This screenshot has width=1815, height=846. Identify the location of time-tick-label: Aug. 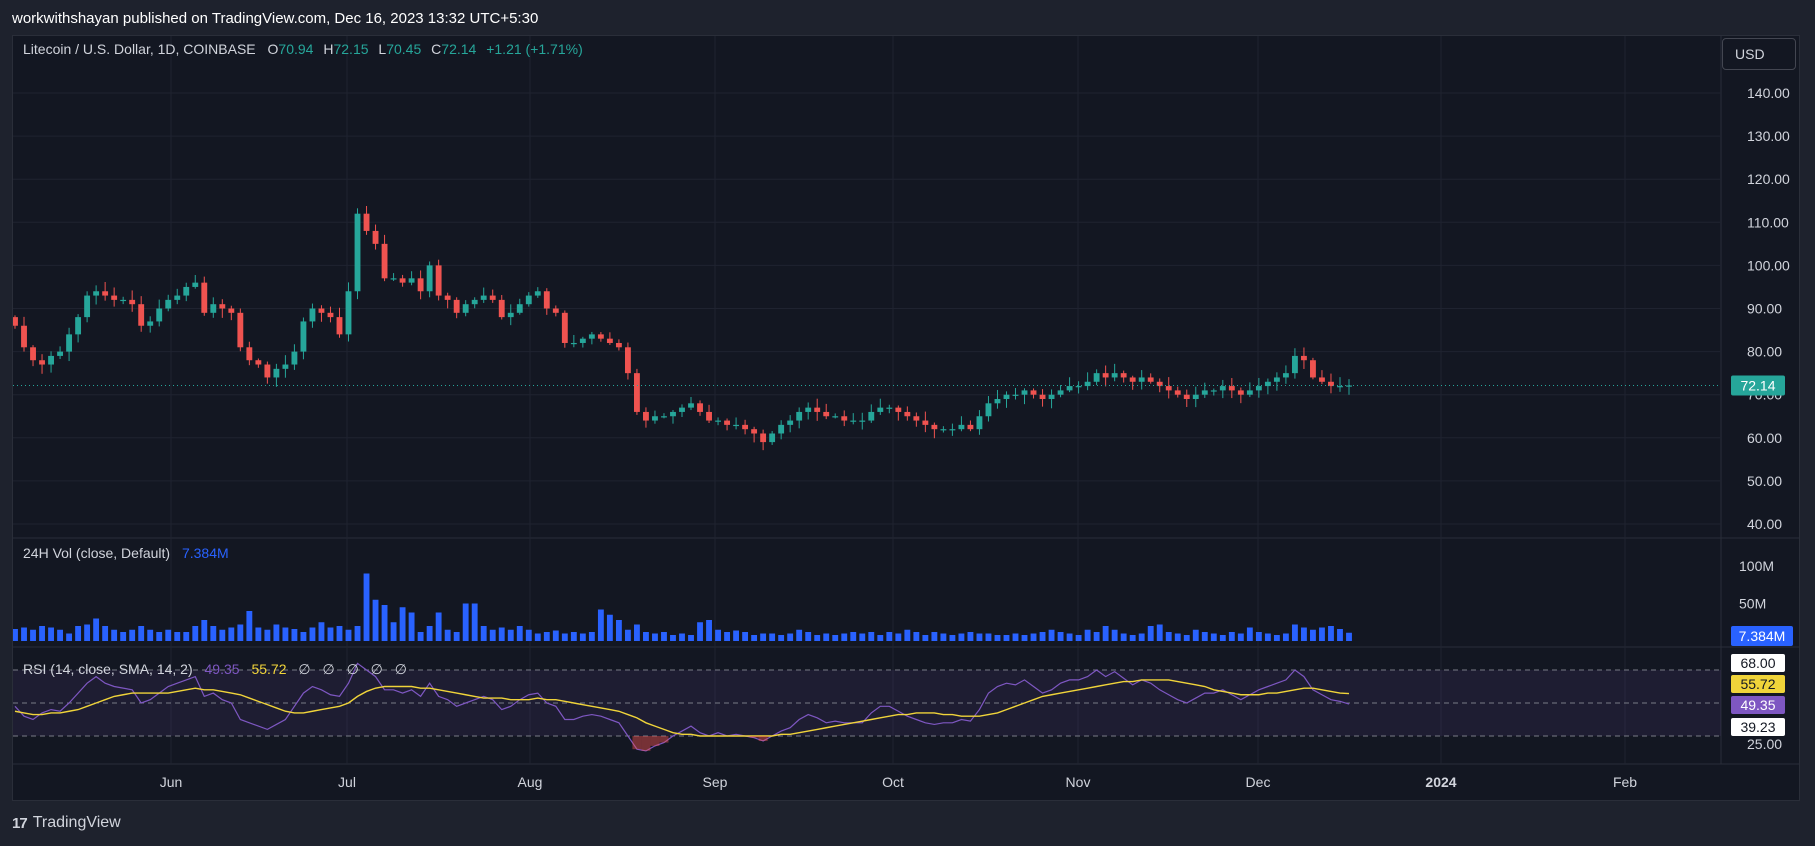
(530, 782).